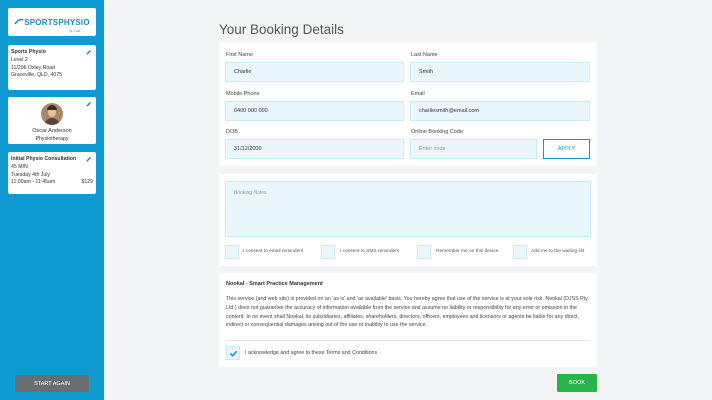 The image size is (712, 400). I want to click on practitioner-role: Physiotherapy, so click(52, 138).